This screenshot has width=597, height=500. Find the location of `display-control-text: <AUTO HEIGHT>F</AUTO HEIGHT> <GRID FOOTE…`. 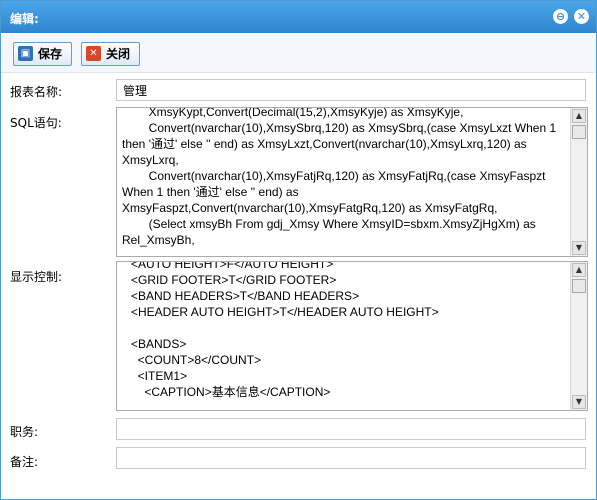

display-control-text: <AUTO HEIGHT>F</AUTO HEIGHT> <GRID FOOTE… is located at coordinates (285, 330).